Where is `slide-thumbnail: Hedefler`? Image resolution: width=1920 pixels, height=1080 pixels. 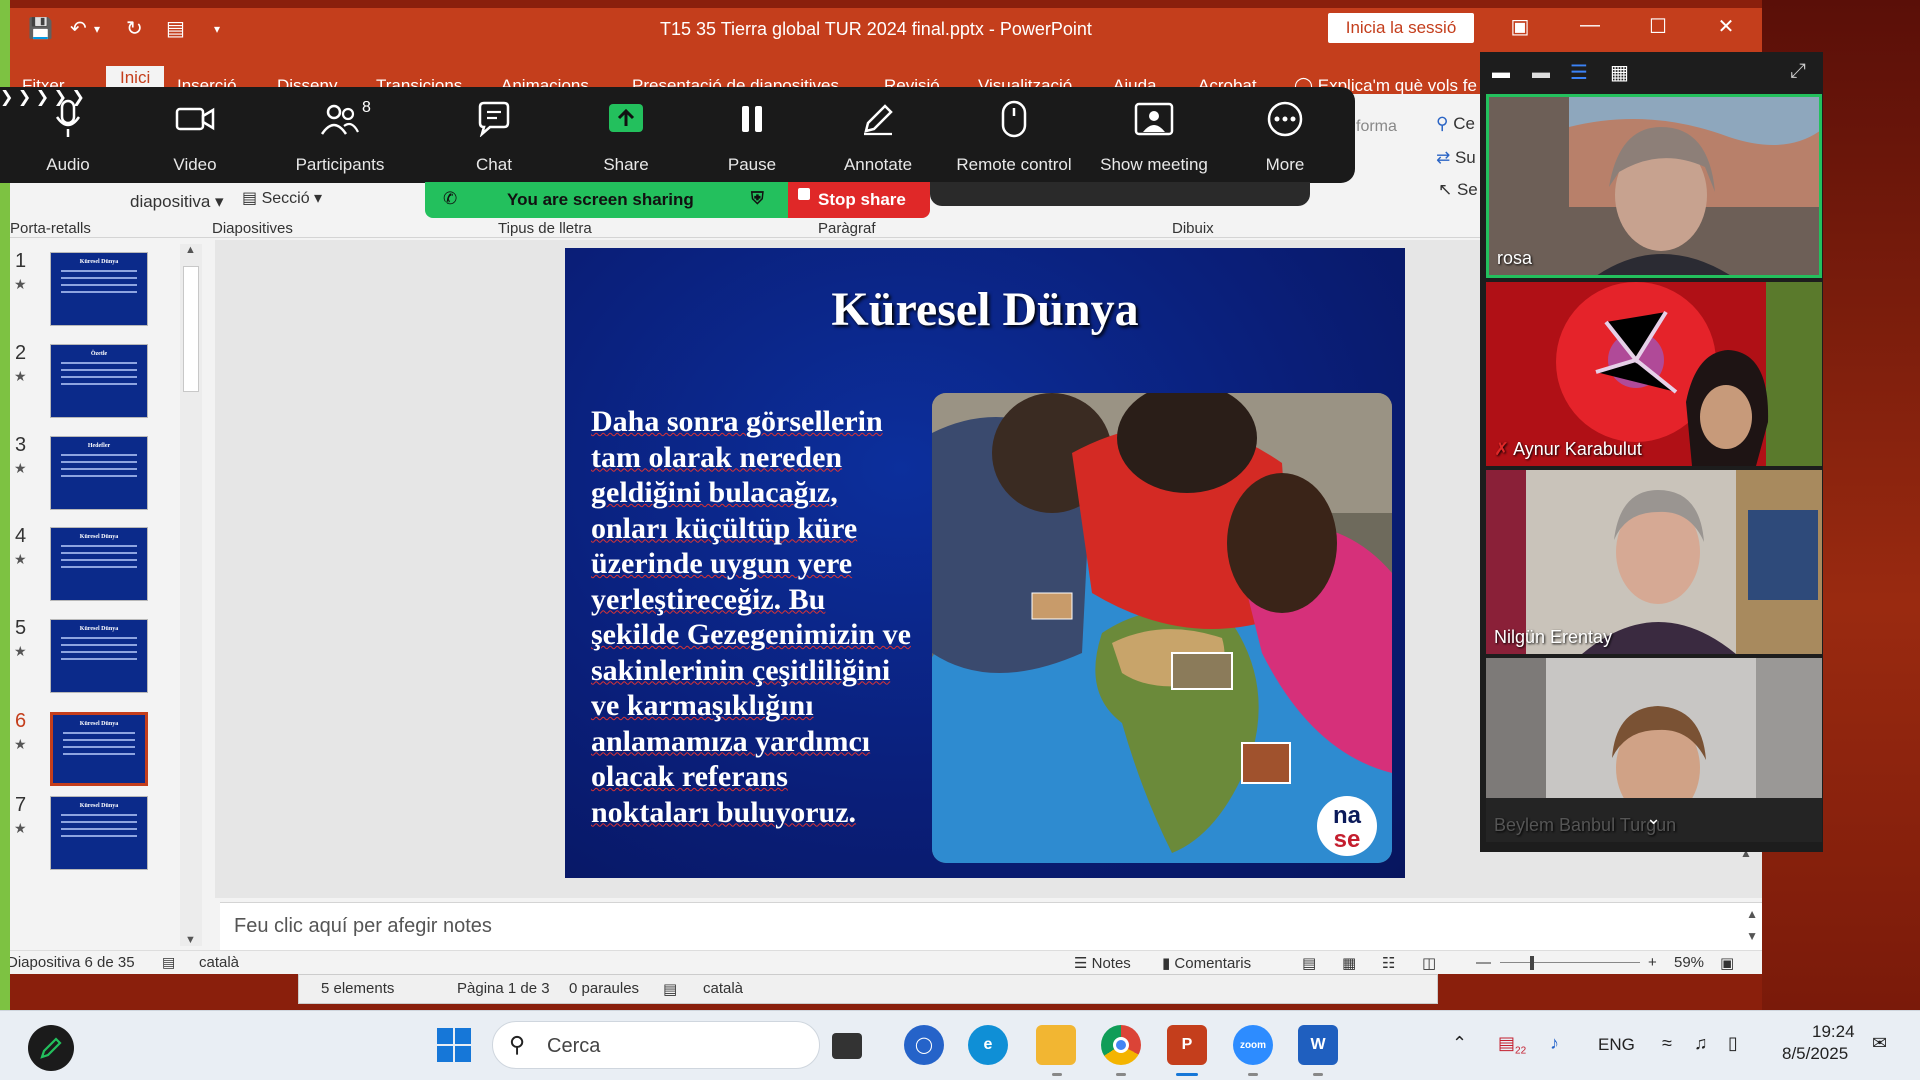
slide-thumbnail: Hedefler is located at coordinates (99, 473).